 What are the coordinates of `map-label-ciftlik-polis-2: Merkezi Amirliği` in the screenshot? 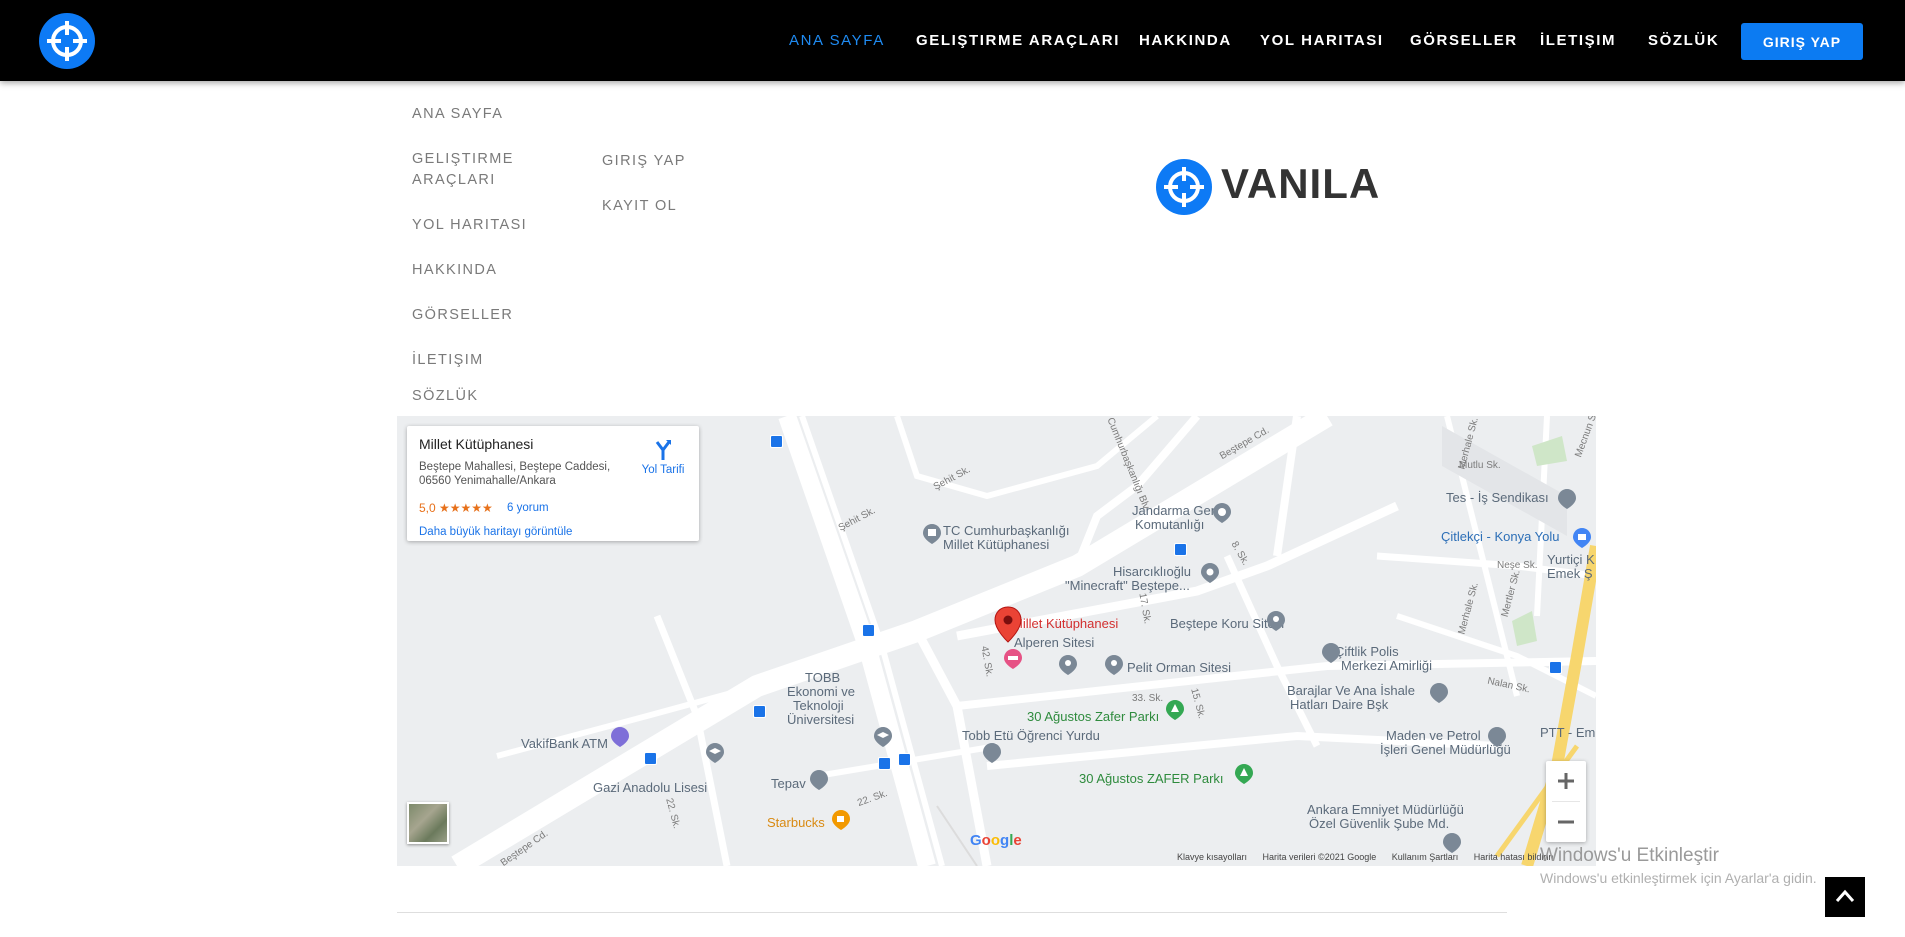 It's located at (1387, 665).